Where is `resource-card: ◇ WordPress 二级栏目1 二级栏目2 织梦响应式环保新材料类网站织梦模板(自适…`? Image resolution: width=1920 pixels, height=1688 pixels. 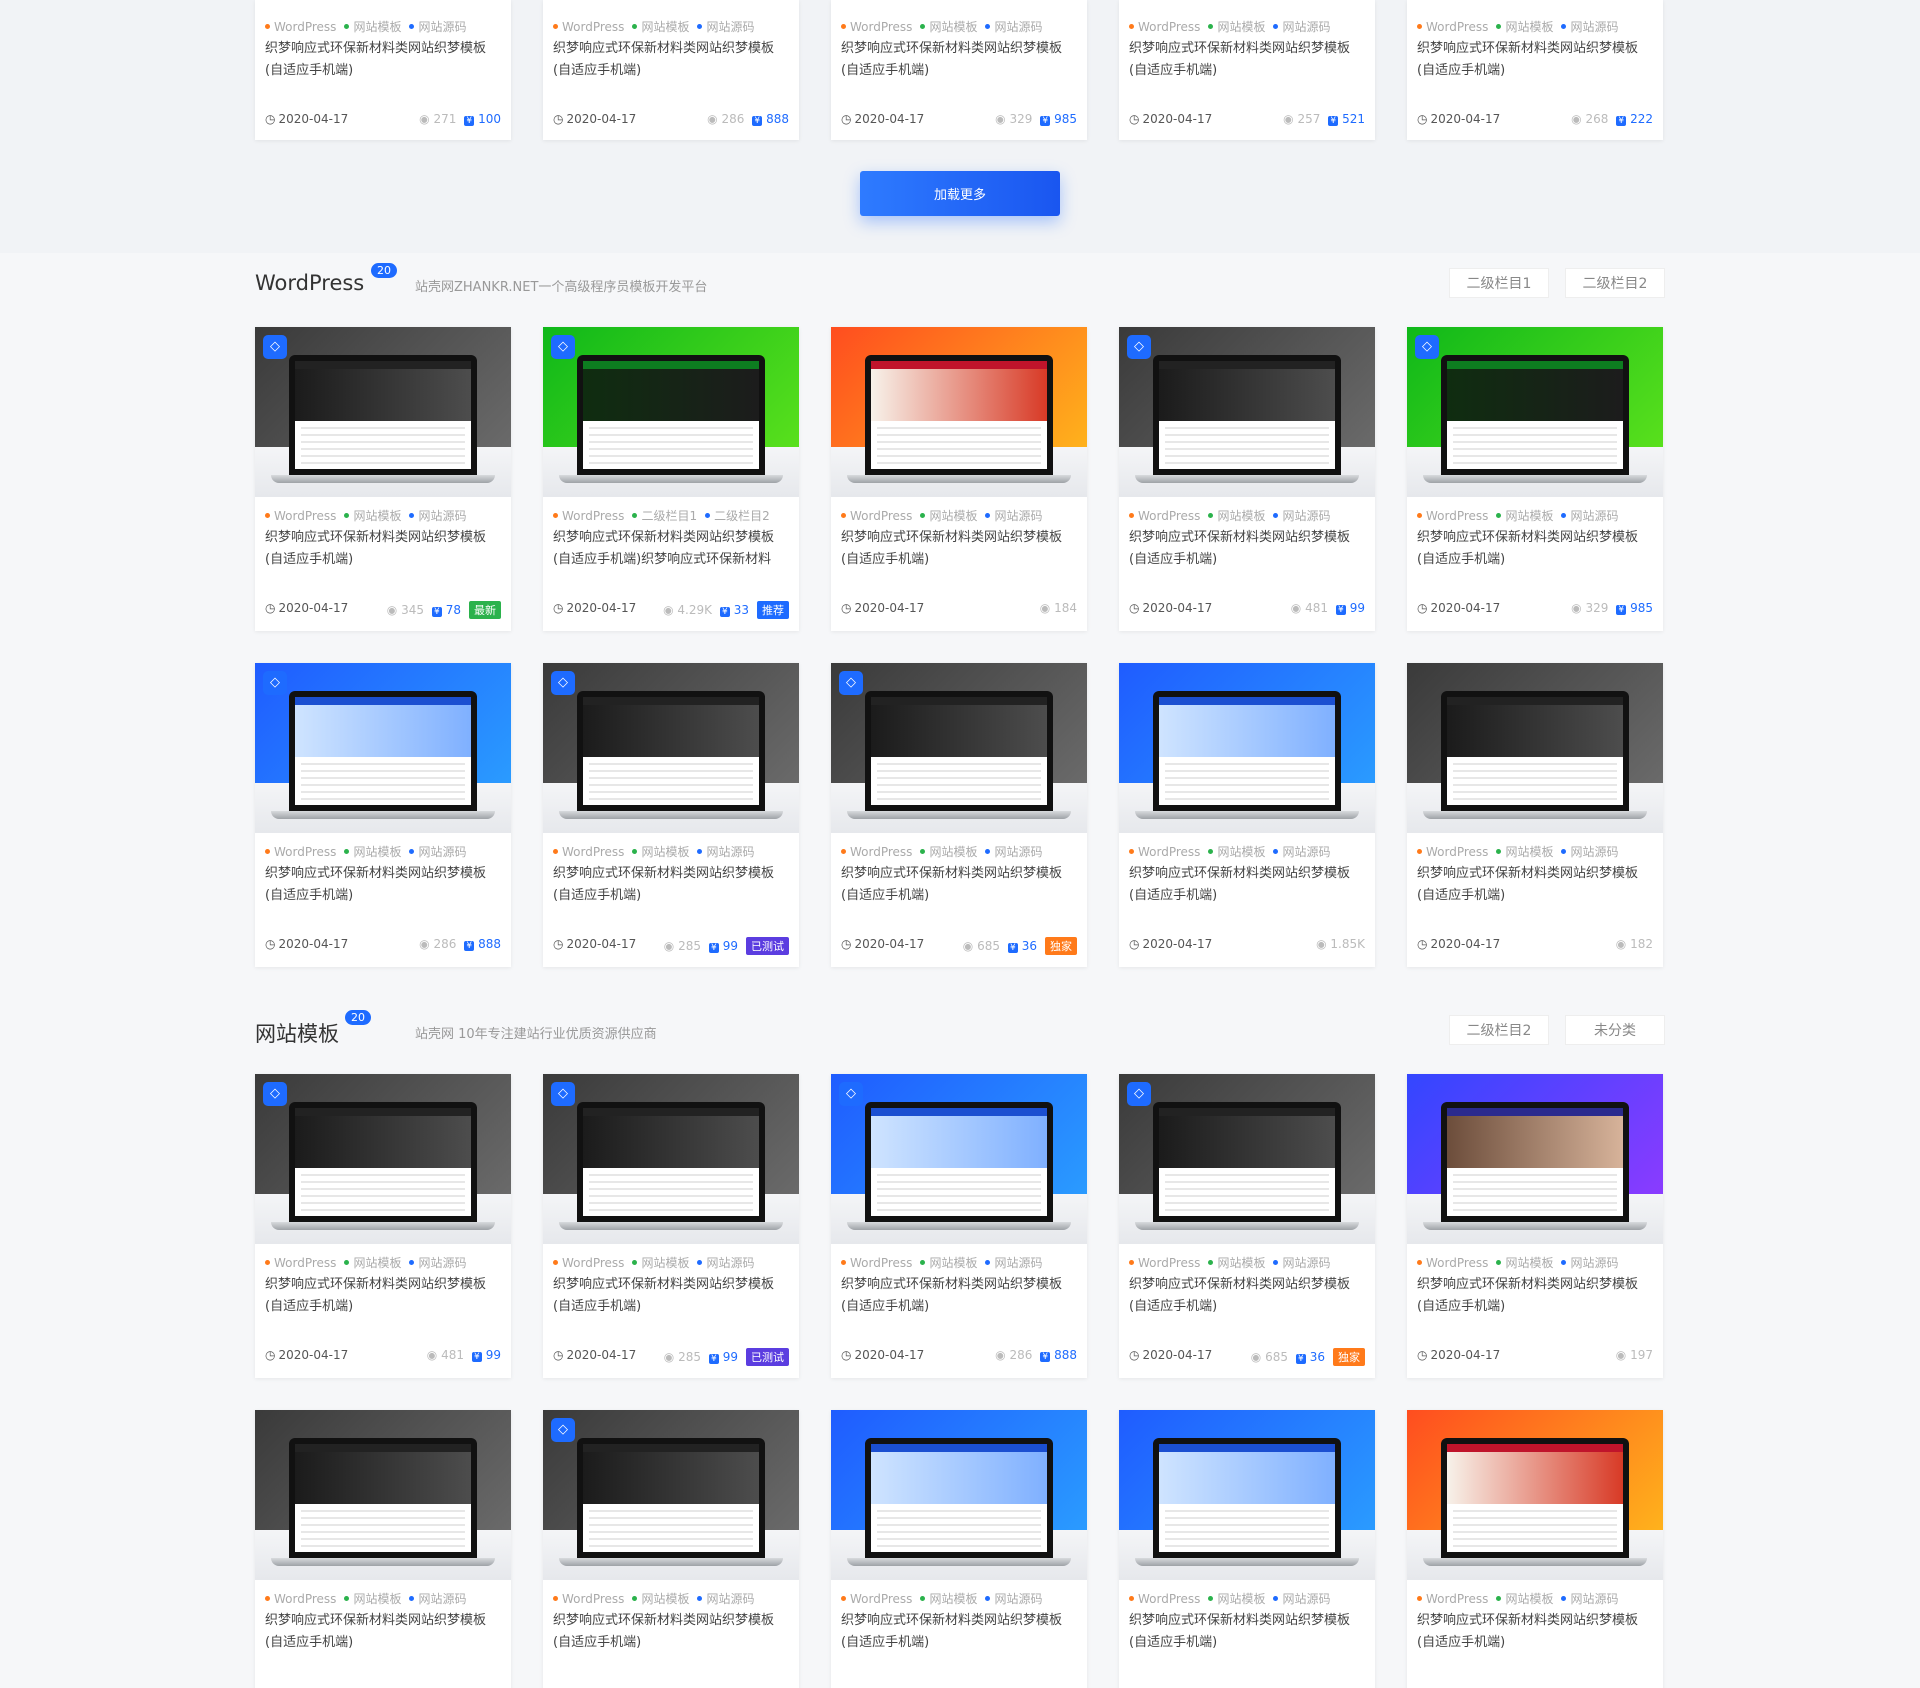
resource-card: ◇ WordPress 二级栏目1 二级栏目2 织梦响应式环保新材料类网站织梦模板(自适… is located at coordinates (671, 479).